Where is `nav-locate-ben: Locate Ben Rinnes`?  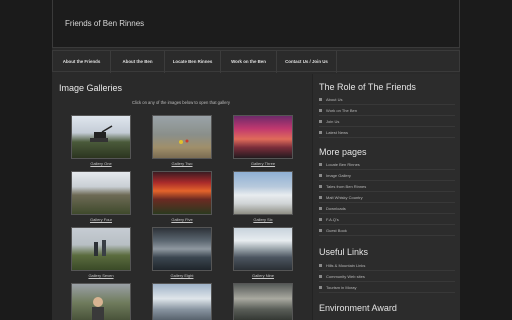
nav-locate-ben: Locate Ben Rinnes is located at coordinates (193, 62).